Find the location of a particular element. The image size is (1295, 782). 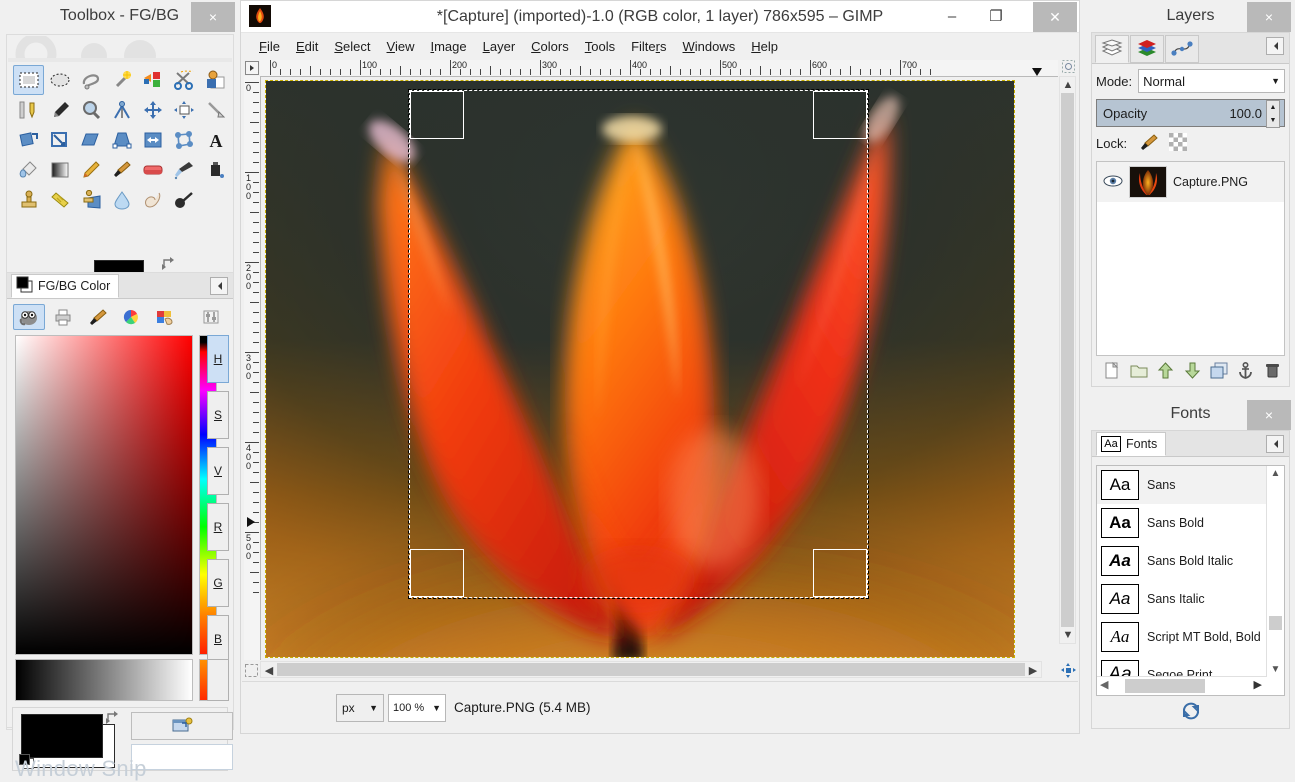

menu-colors: Colors is located at coordinates (550, 46).